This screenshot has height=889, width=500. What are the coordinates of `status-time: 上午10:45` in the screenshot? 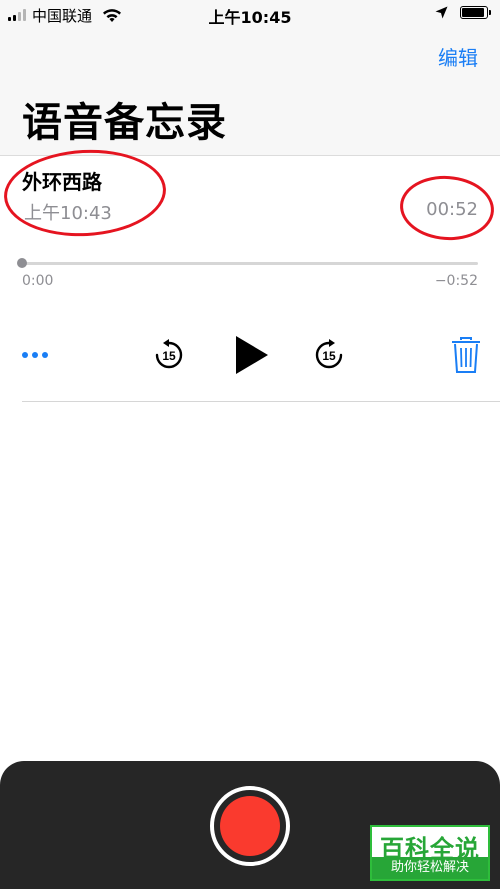 It's located at (250, 17).